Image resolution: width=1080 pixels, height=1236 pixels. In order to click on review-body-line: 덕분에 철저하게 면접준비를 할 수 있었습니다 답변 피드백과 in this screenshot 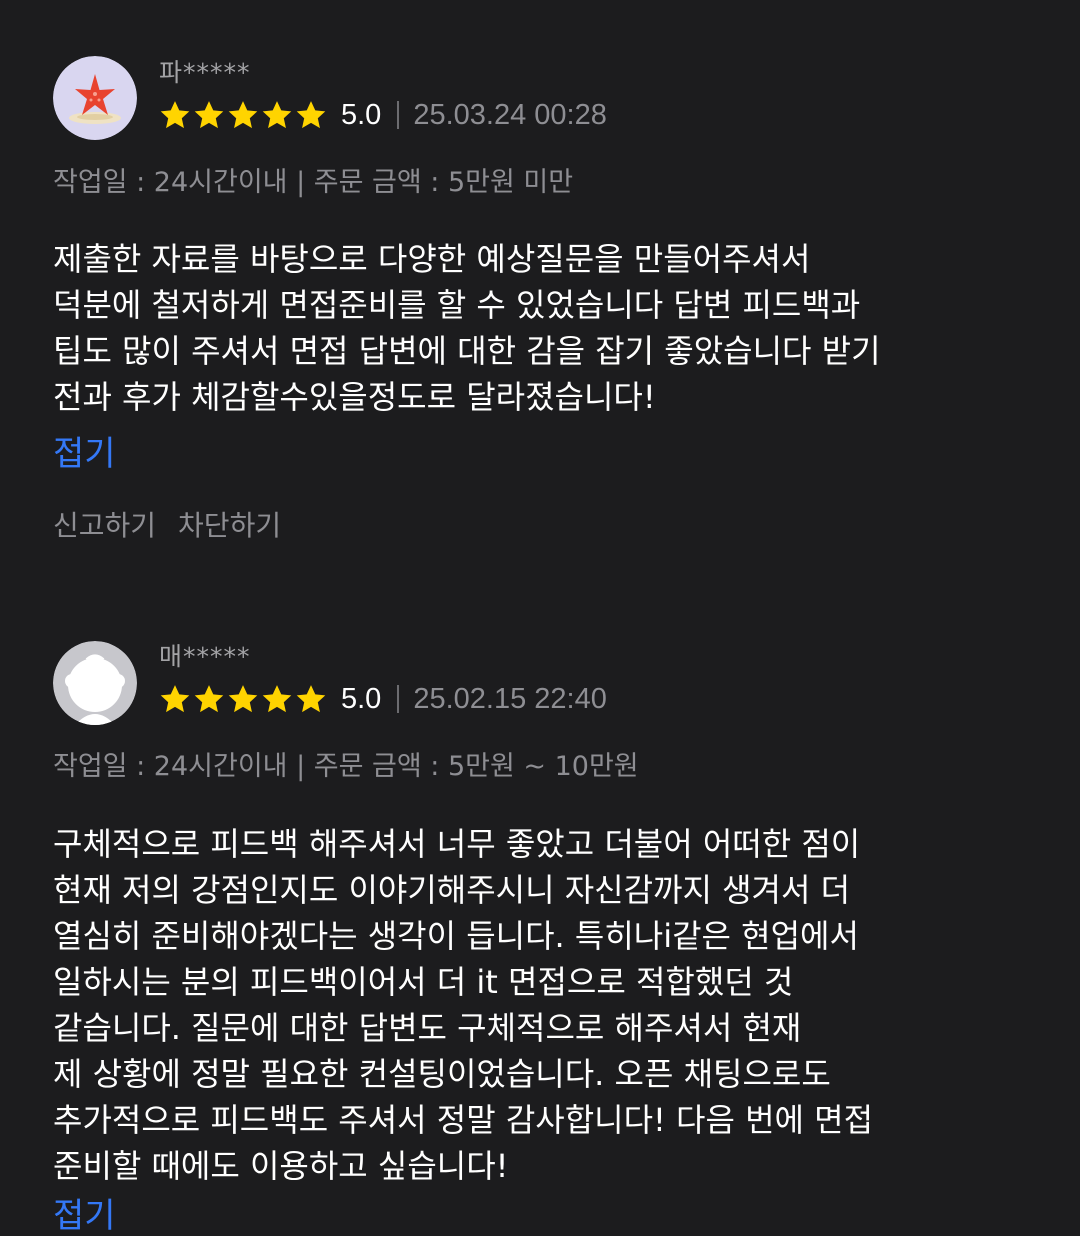, I will do `click(457, 305)`.